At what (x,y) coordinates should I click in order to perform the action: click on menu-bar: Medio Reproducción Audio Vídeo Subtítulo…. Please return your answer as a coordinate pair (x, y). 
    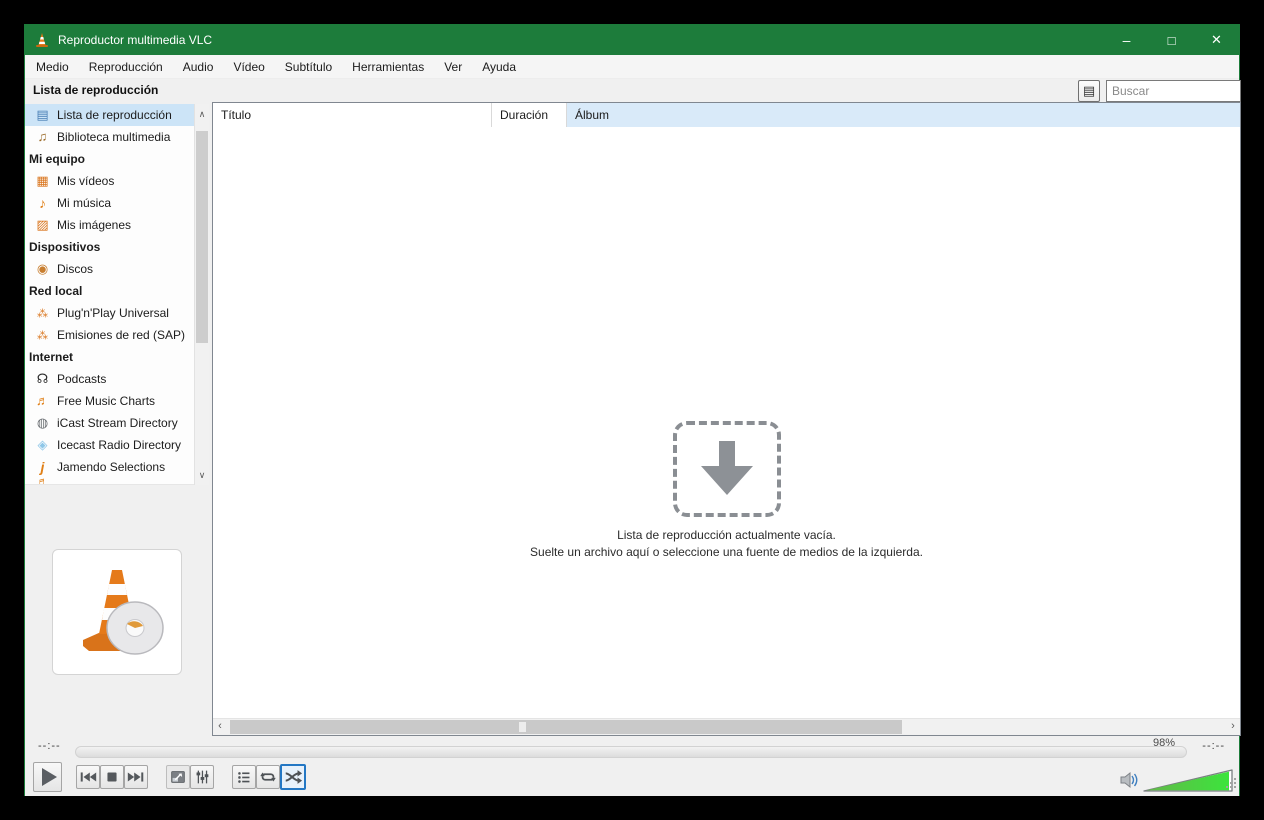
    Looking at the image, I should click on (632, 67).